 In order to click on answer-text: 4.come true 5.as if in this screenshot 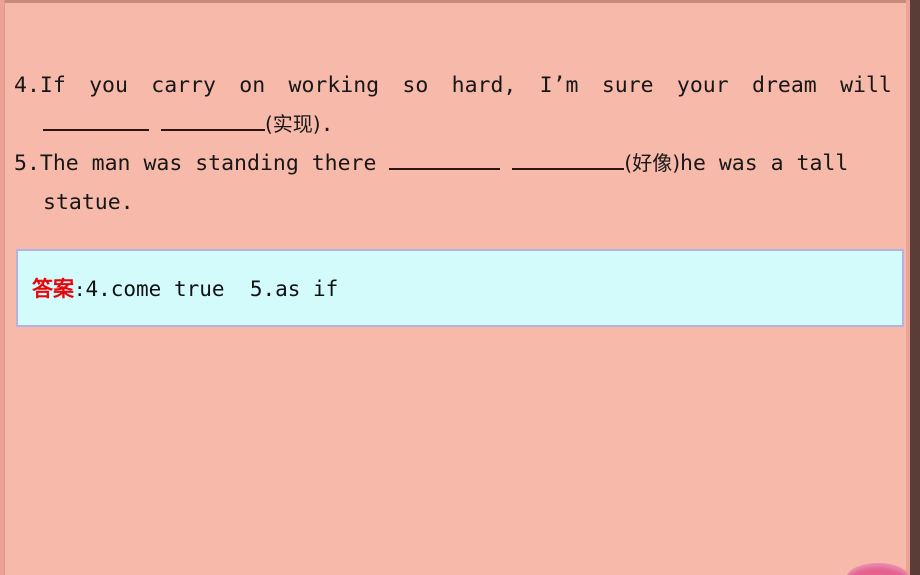, I will do `click(212, 289)`.